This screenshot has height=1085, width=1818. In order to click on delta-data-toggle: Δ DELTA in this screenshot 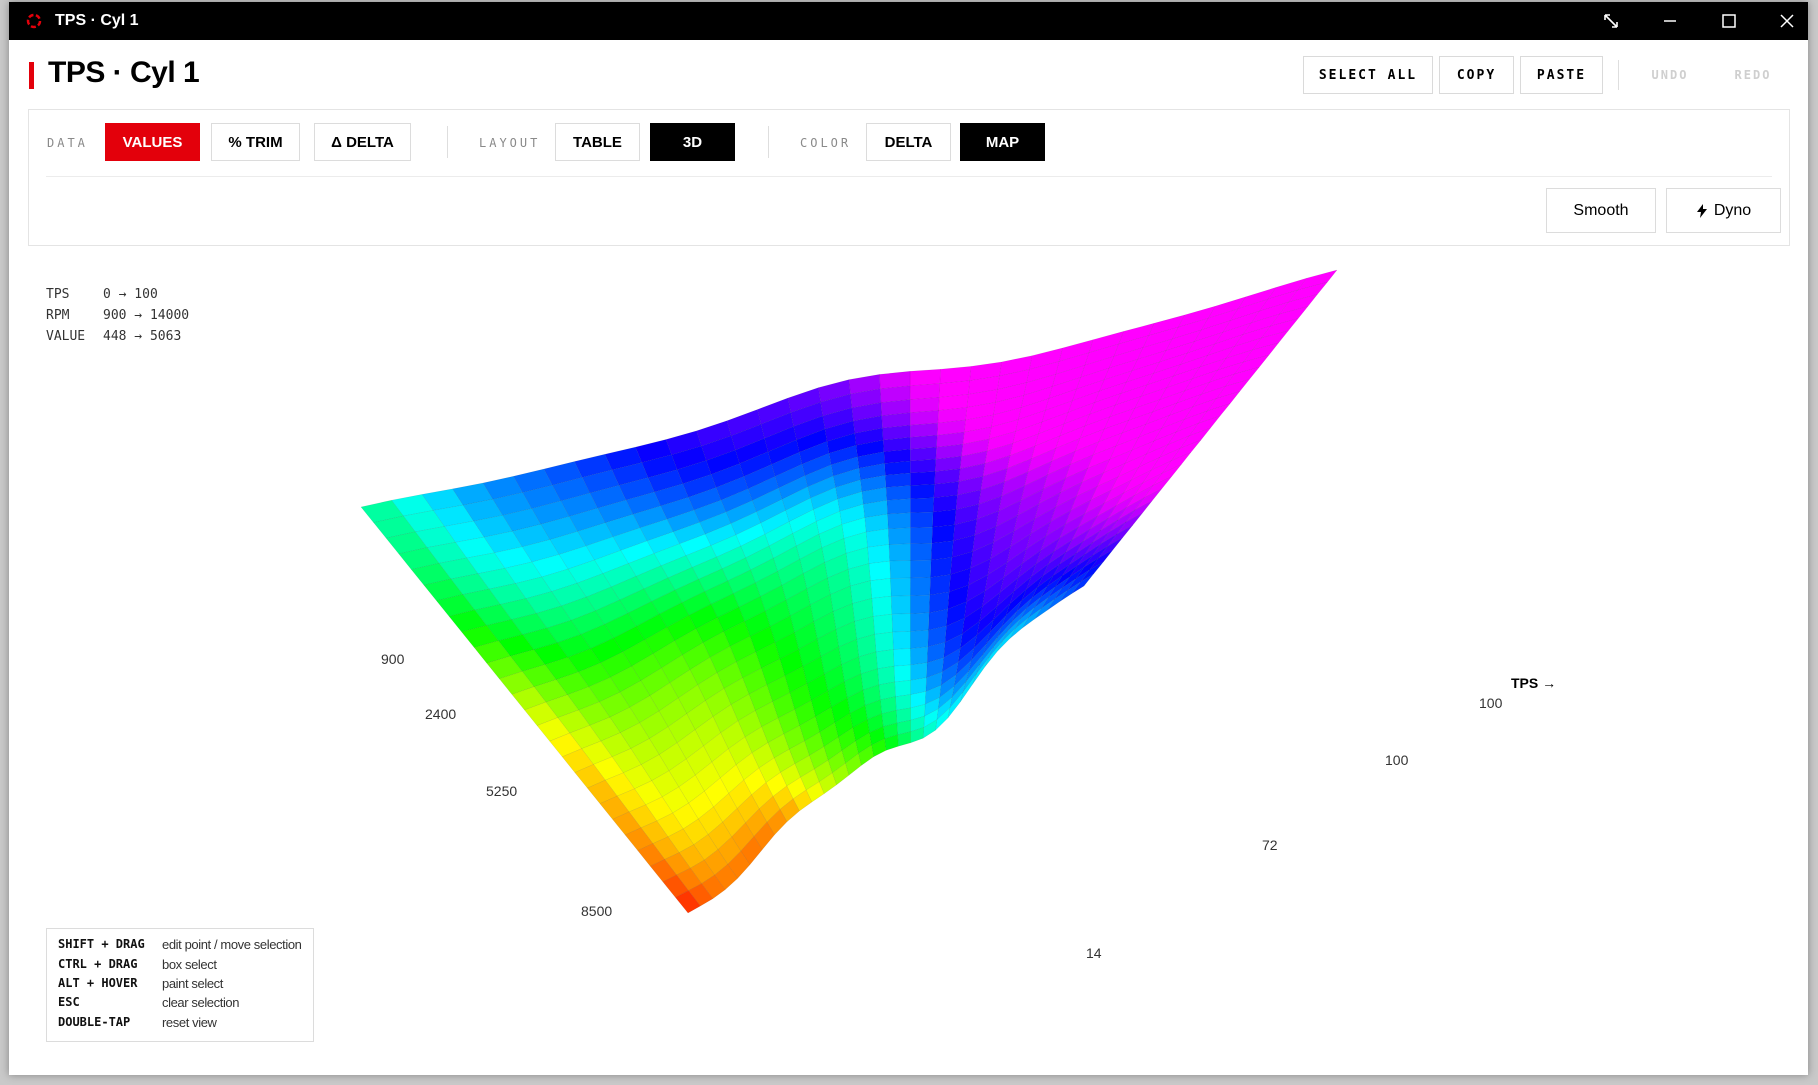, I will do `click(362, 142)`.